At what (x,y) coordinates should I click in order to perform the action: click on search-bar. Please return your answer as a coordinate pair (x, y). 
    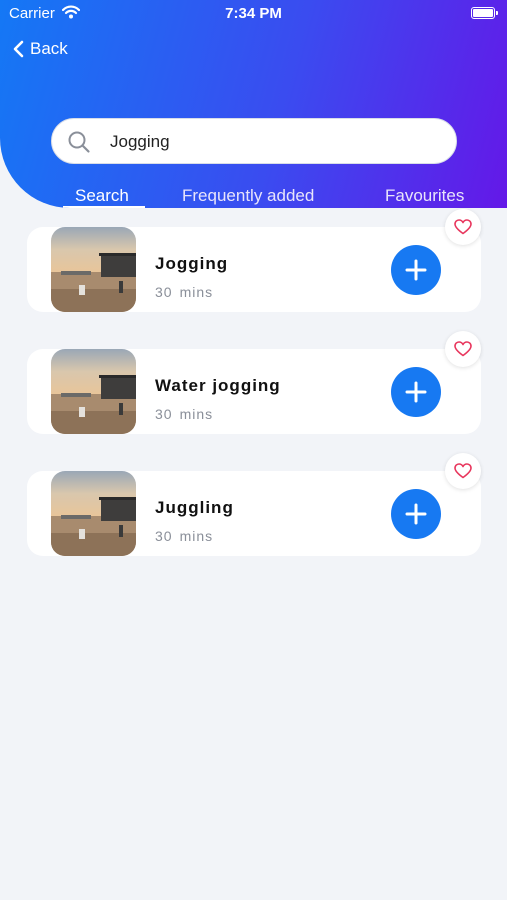
    Looking at the image, I should click on (254, 141).